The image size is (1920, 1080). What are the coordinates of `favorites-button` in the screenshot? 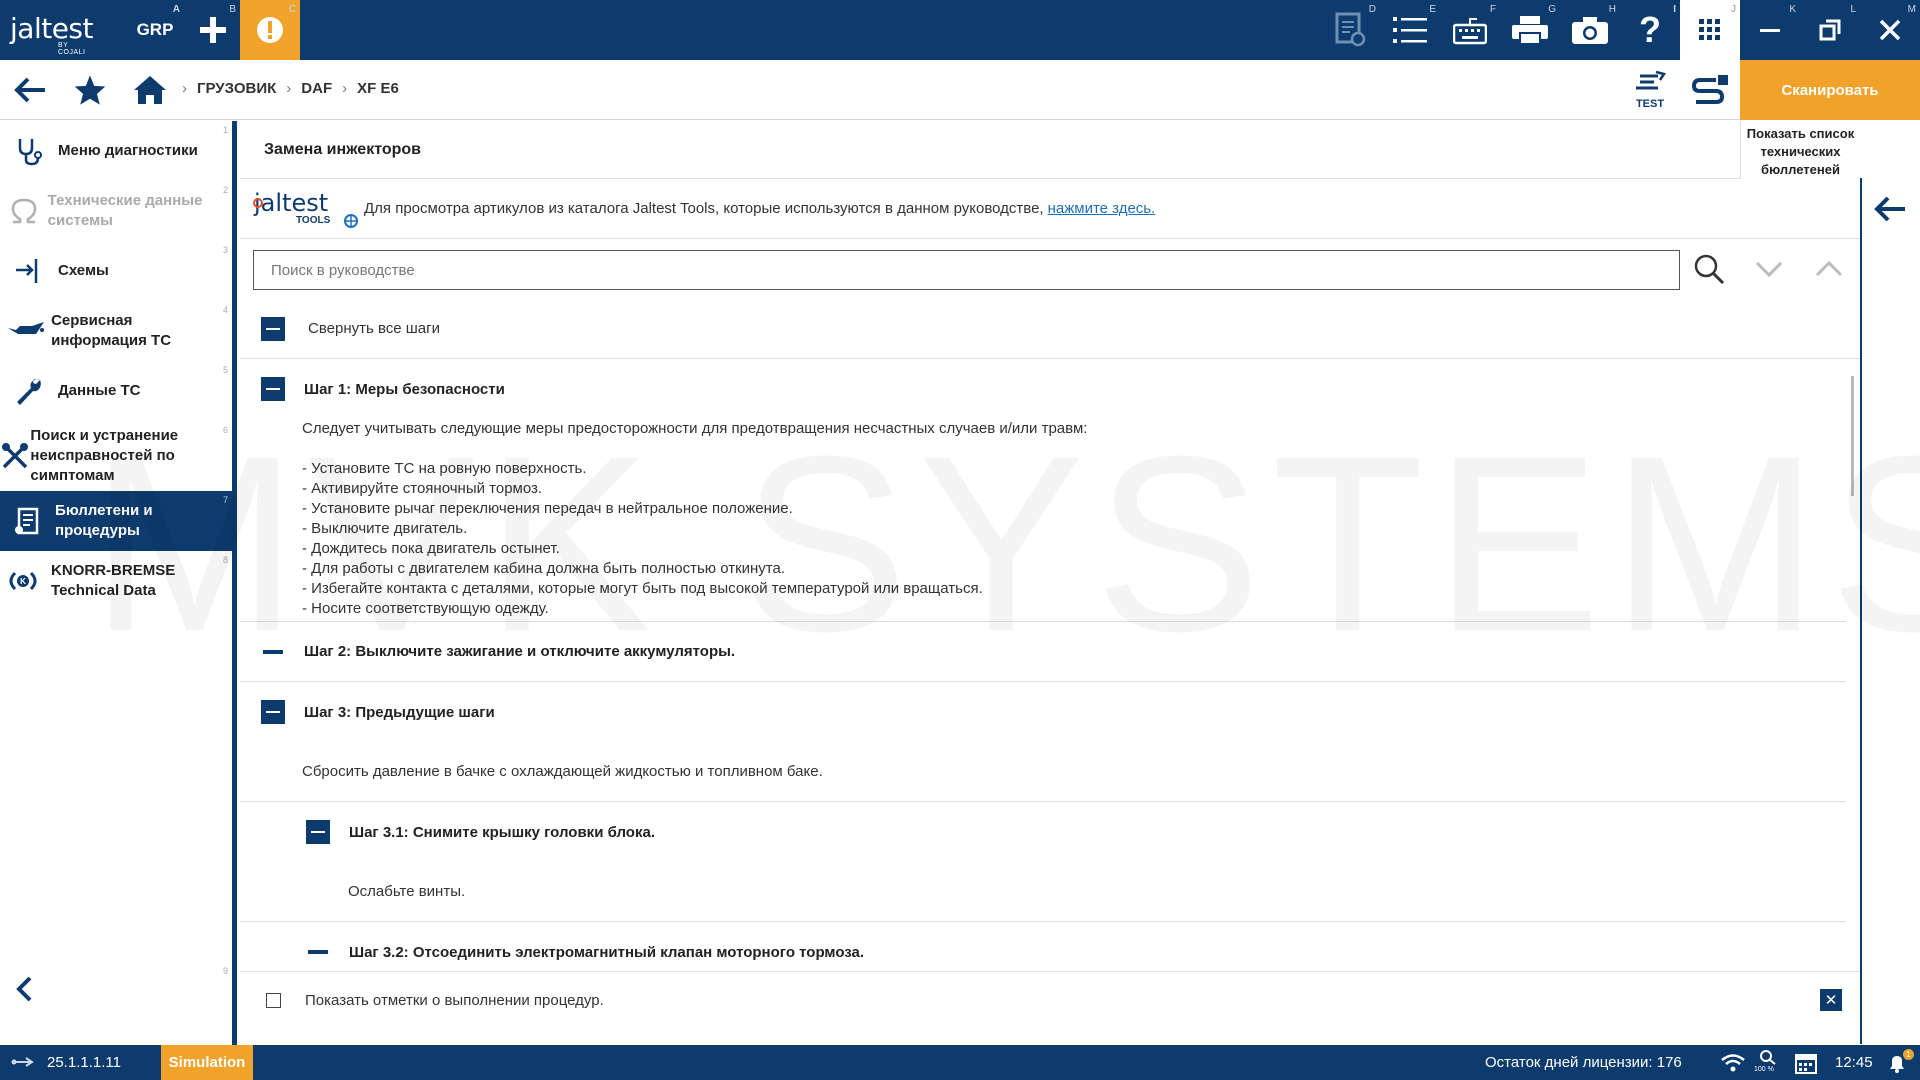 It's located at (90, 90).